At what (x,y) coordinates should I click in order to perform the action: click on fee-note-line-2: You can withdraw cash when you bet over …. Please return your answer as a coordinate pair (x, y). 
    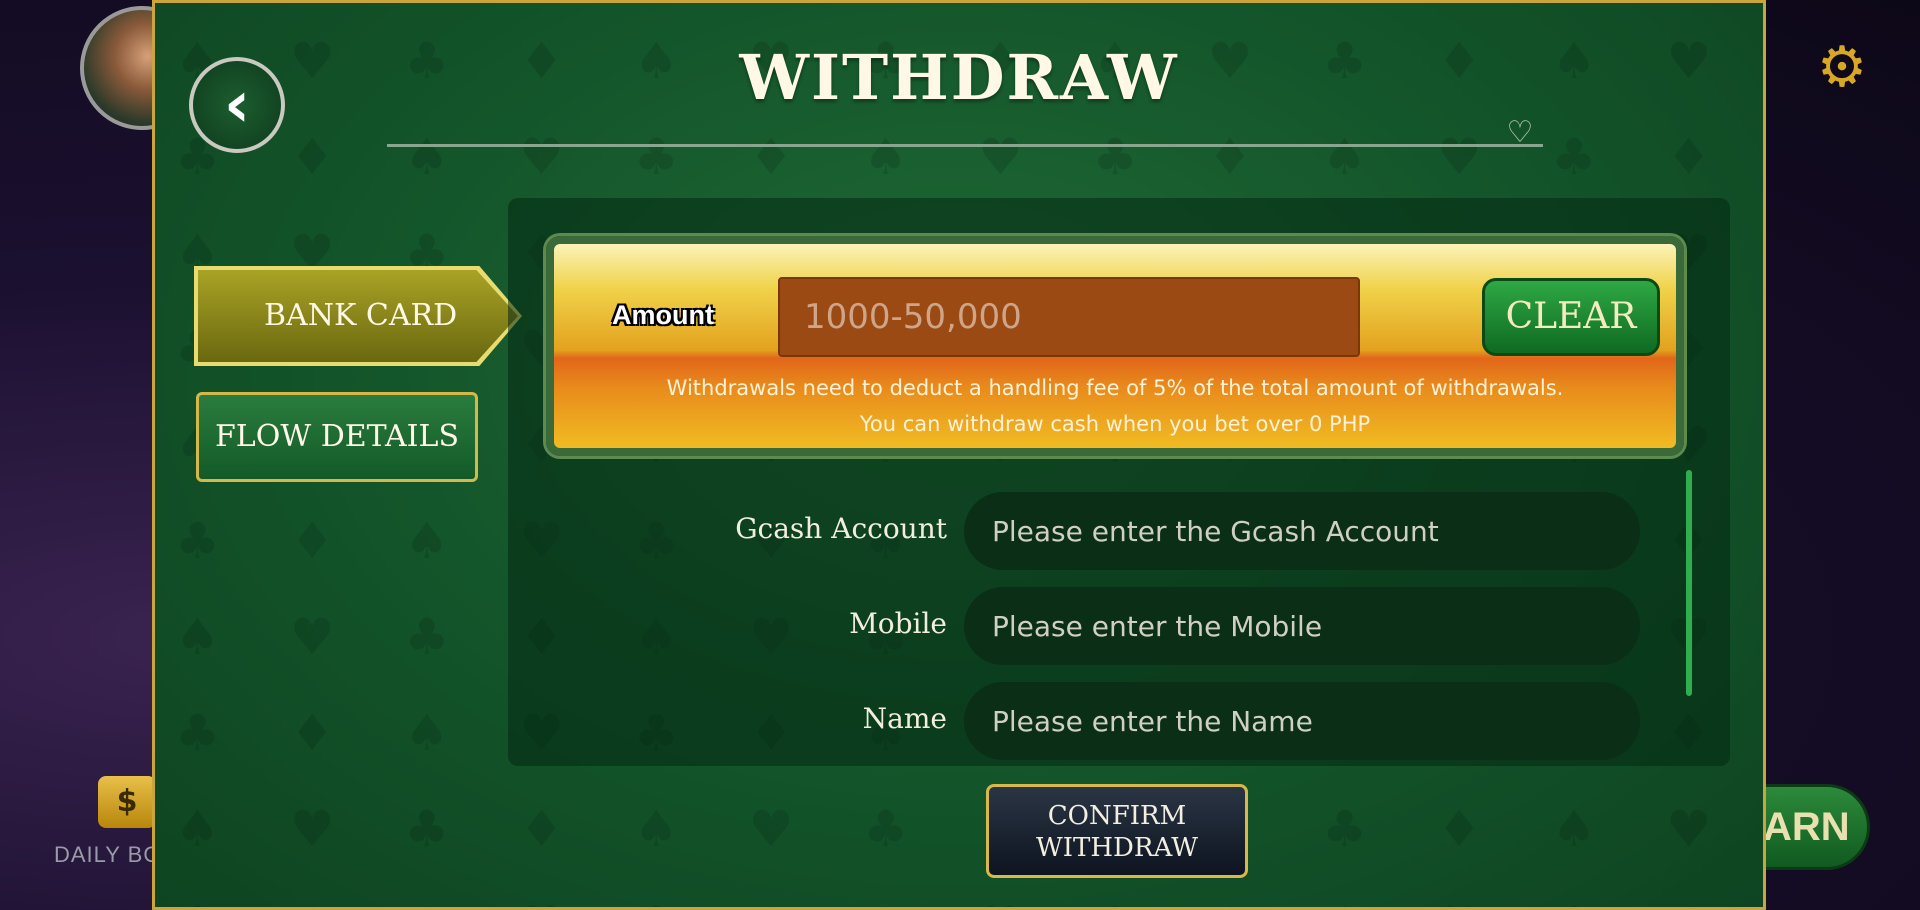
    Looking at the image, I should click on (1115, 424).